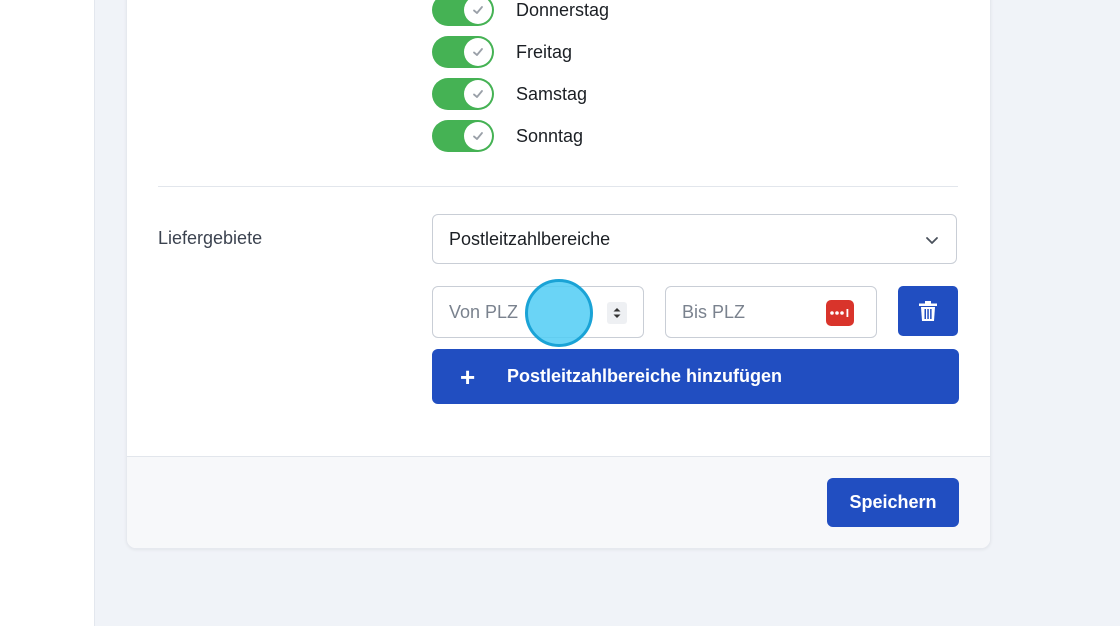 The height and width of the screenshot is (626, 1120). What do you see at coordinates (530, 238) in the screenshot?
I see `select-value: Postleitzahlbereiche` at bounding box center [530, 238].